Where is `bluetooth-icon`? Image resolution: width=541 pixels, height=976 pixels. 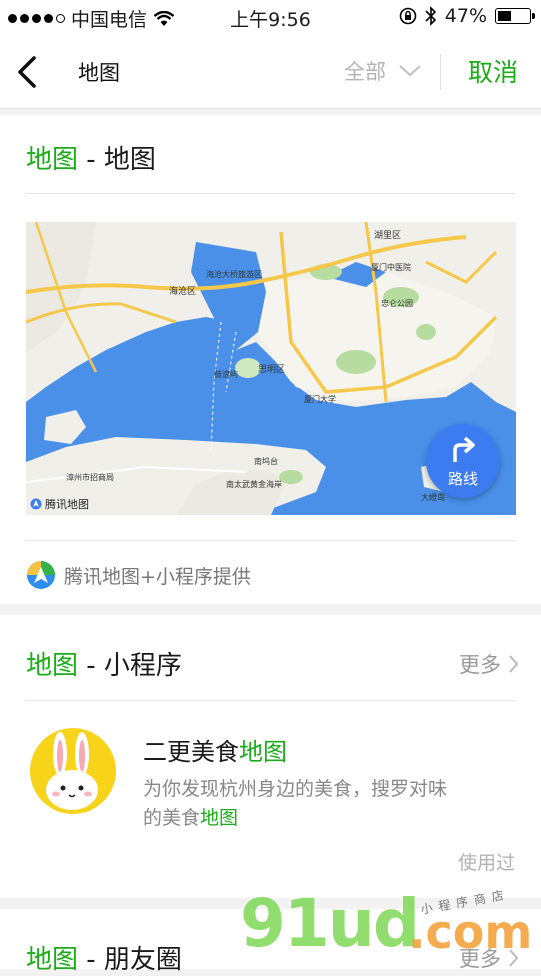 bluetooth-icon is located at coordinates (430, 16).